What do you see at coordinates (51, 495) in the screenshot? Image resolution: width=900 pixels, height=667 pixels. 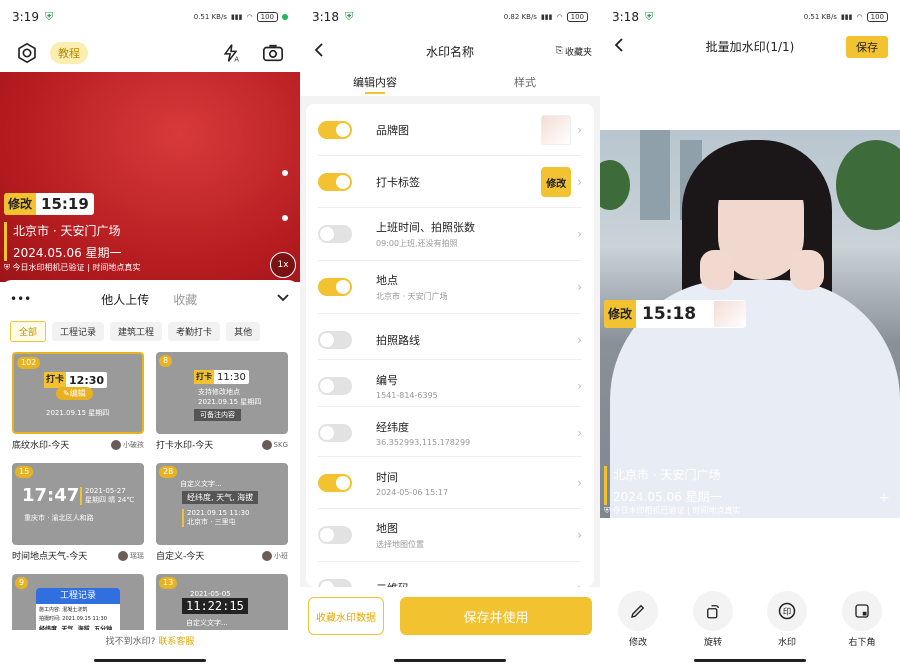 I see `mini-time: 17:47` at bounding box center [51, 495].